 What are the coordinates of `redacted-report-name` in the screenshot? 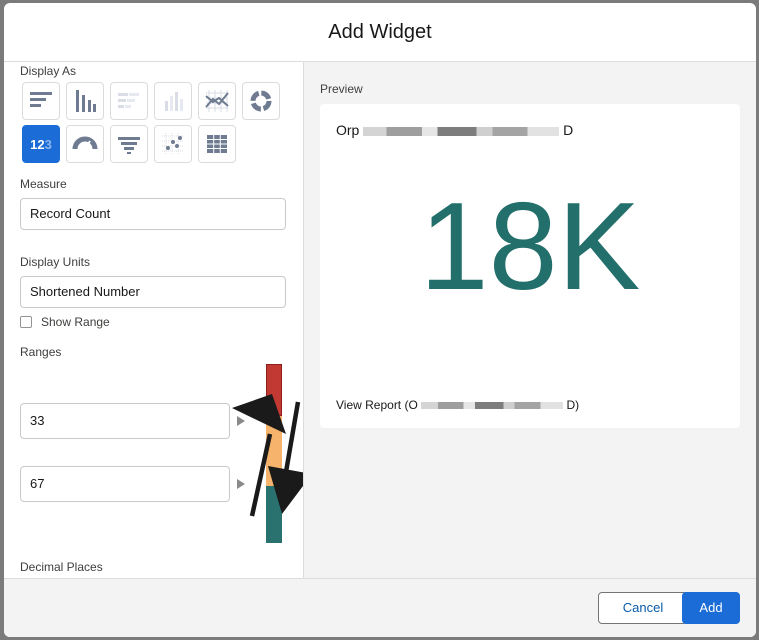 It's located at (461, 131).